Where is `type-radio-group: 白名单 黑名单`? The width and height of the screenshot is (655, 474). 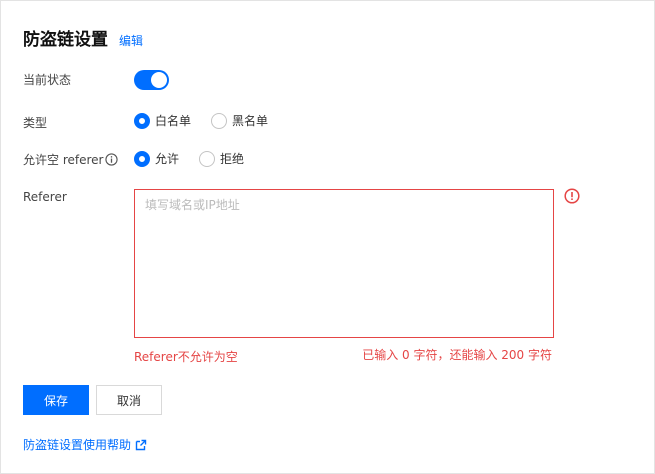
type-radio-group: 白名单 黑名单 is located at coordinates (211, 120).